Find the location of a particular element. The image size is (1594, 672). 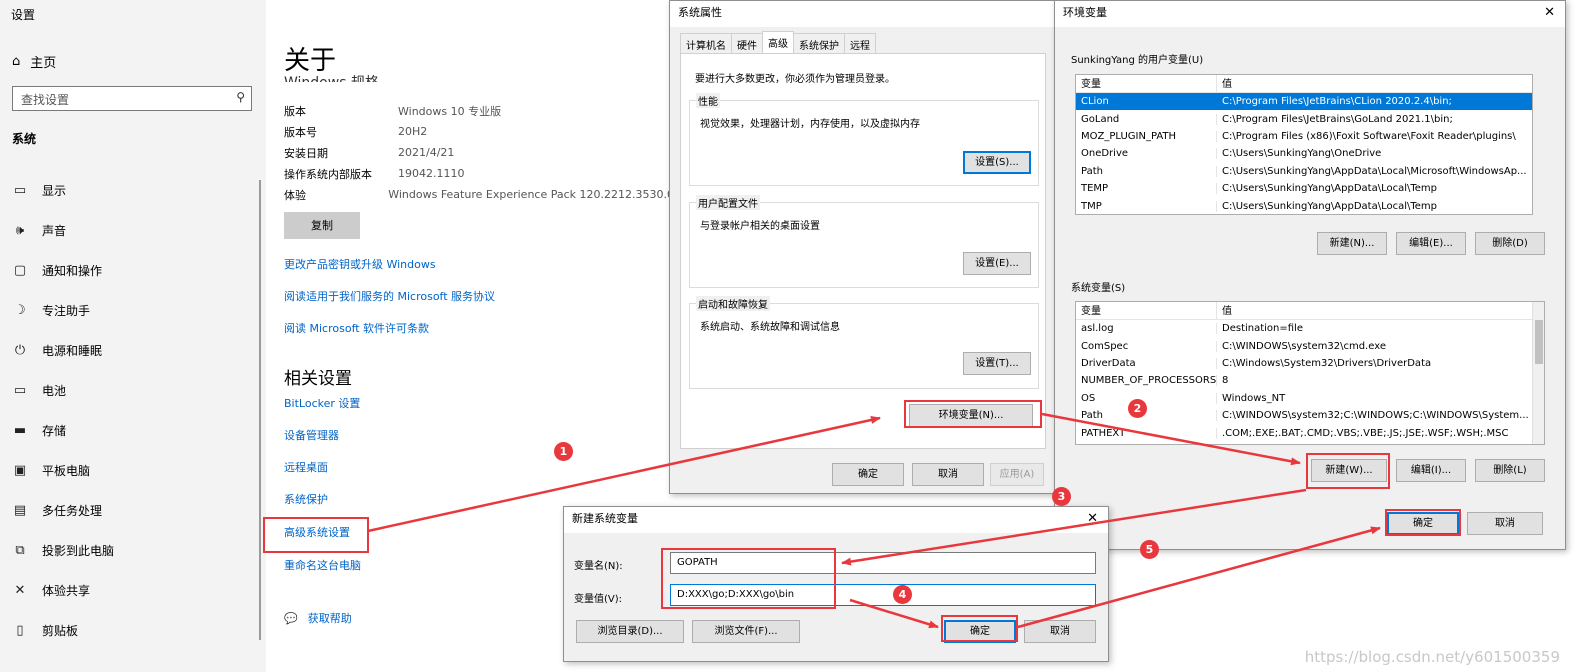

arrow-step5 is located at coordinates (1199, 577).